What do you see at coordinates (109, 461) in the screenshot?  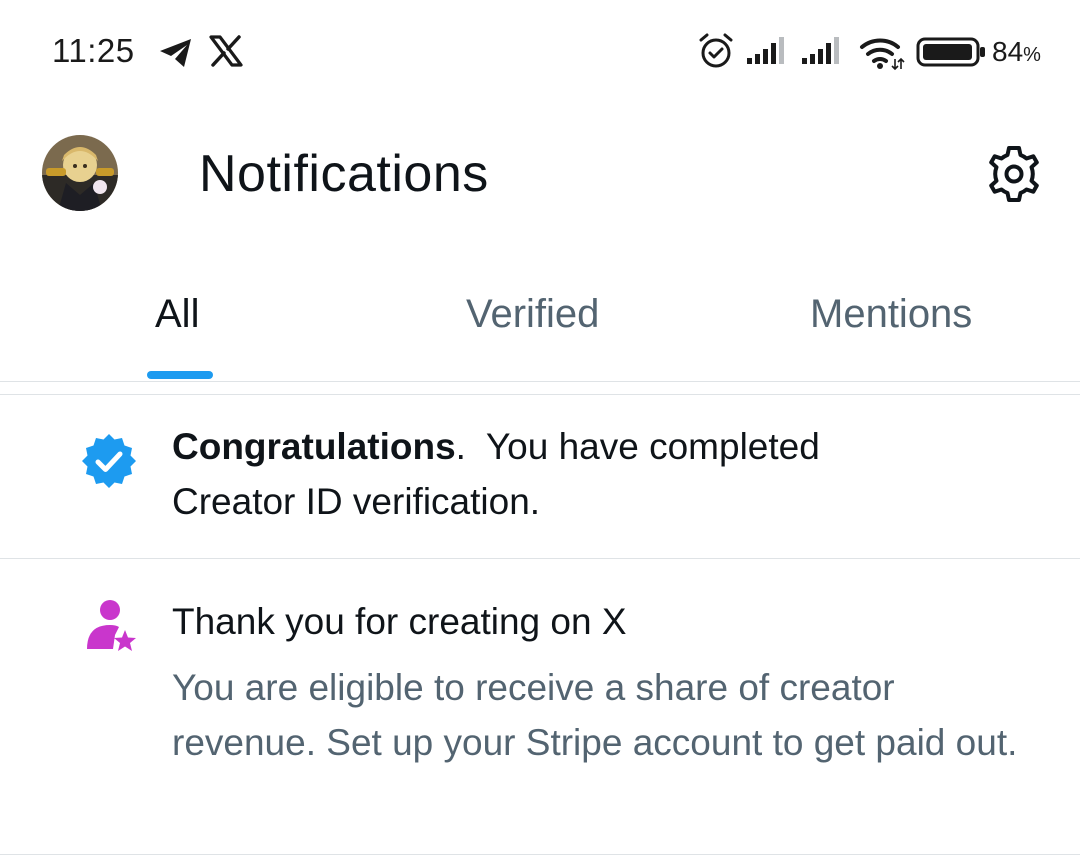 I see `verified-badge-icon` at bounding box center [109, 461].